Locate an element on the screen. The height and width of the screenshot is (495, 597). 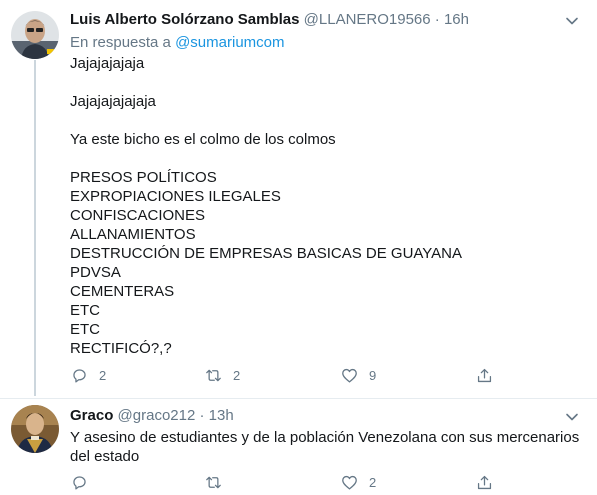
reply-handle-link: @sumariumcom is located at coordinates (229, 42).